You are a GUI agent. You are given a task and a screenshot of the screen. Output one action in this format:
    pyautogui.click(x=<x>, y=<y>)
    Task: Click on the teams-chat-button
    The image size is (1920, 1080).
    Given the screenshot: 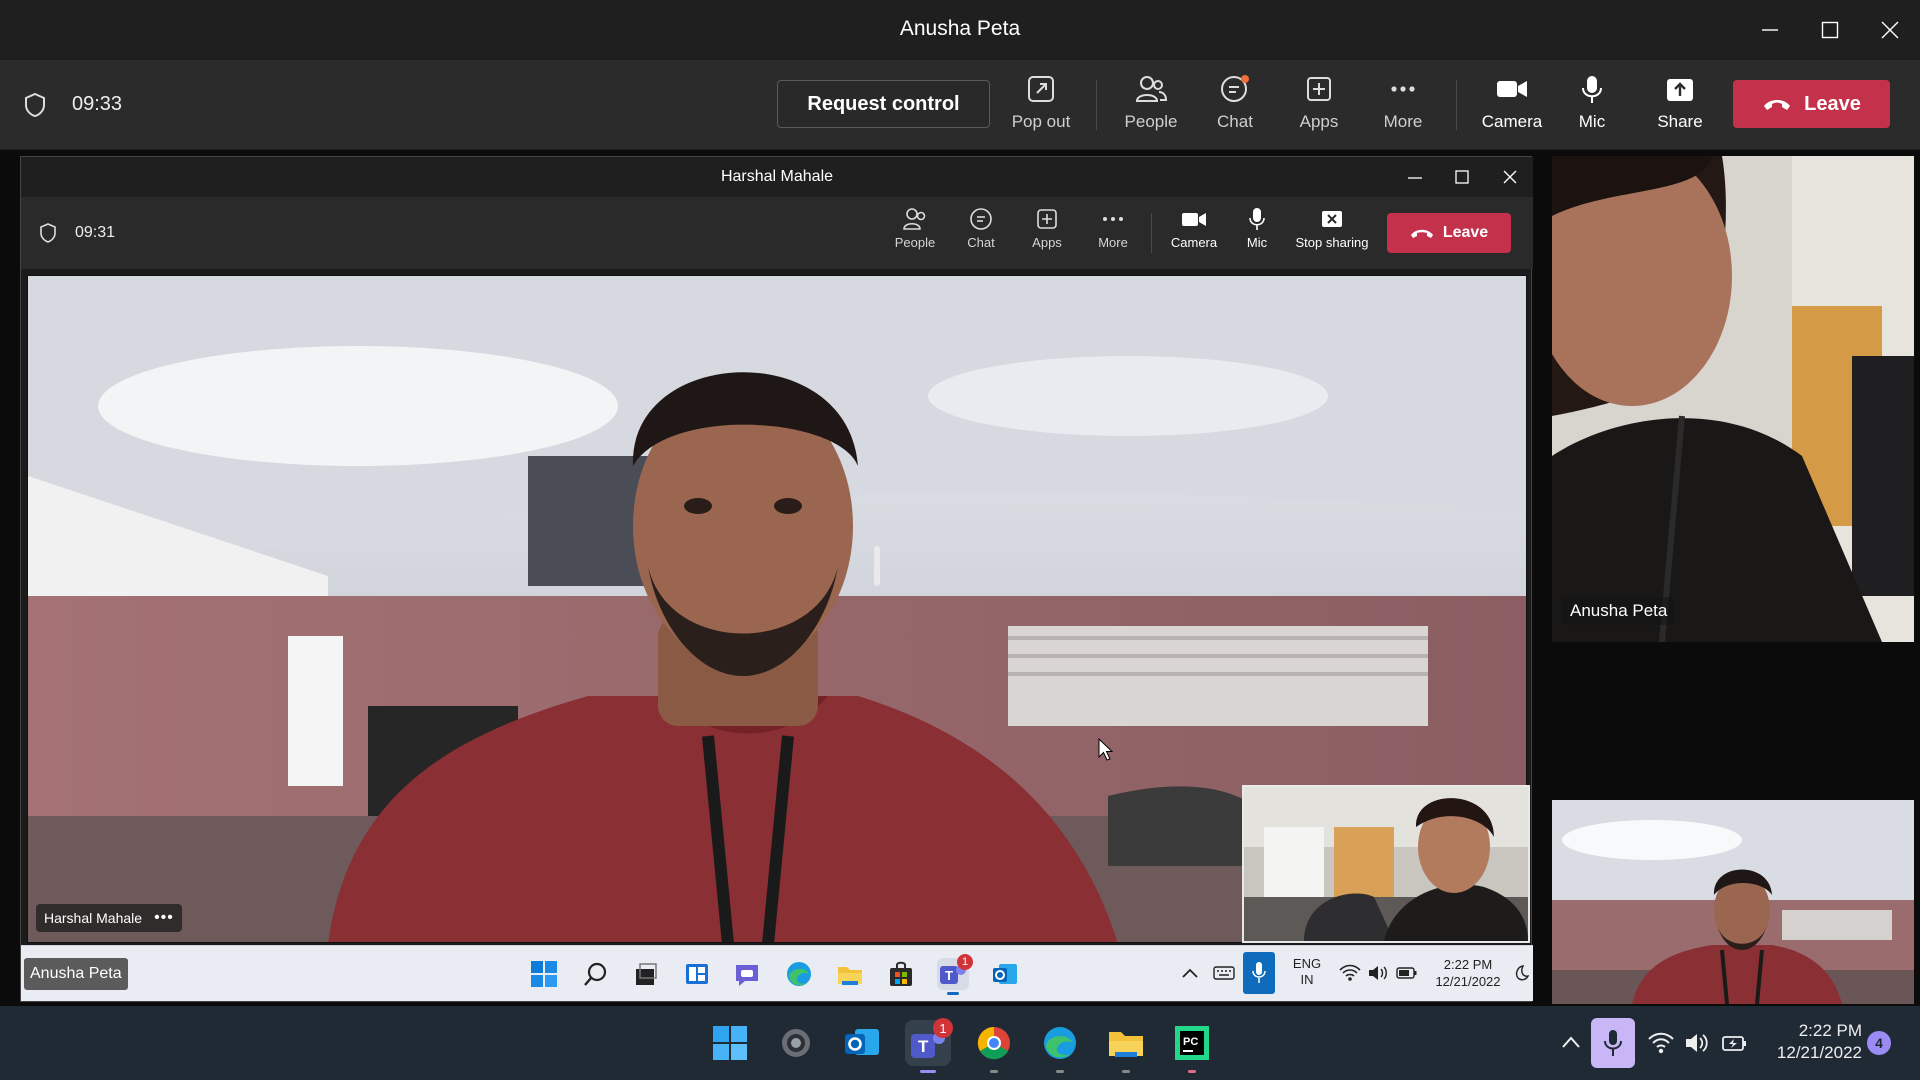 What is the action you would take?
    pyautogui.click(x=747, y=974)
    